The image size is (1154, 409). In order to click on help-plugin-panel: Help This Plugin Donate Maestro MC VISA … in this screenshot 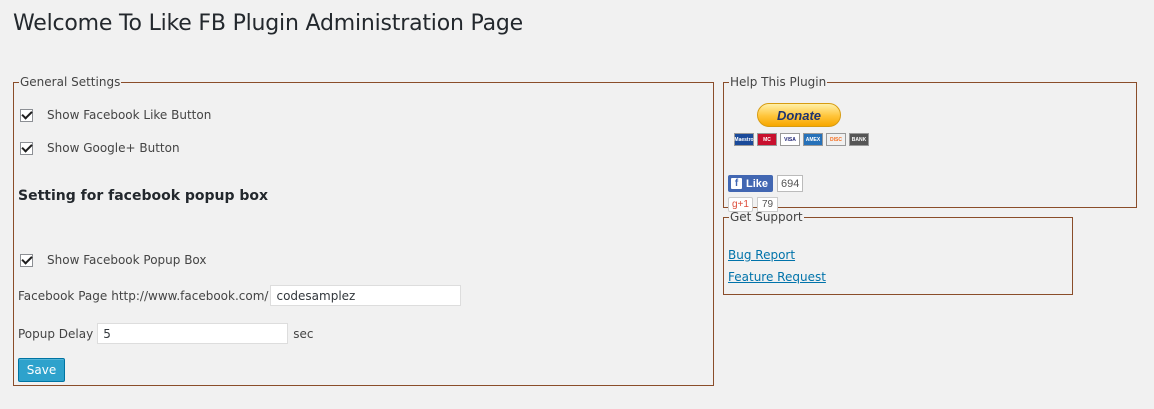, I will do `click(930, 143)`.